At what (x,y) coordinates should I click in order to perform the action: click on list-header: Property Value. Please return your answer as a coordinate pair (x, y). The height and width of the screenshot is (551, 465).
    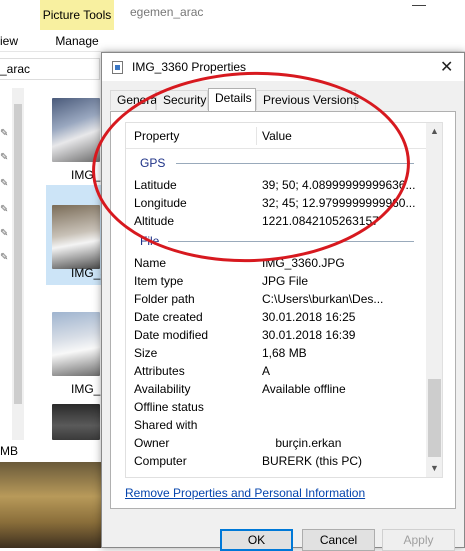
    Looking at the image, I should click on (276, 136).